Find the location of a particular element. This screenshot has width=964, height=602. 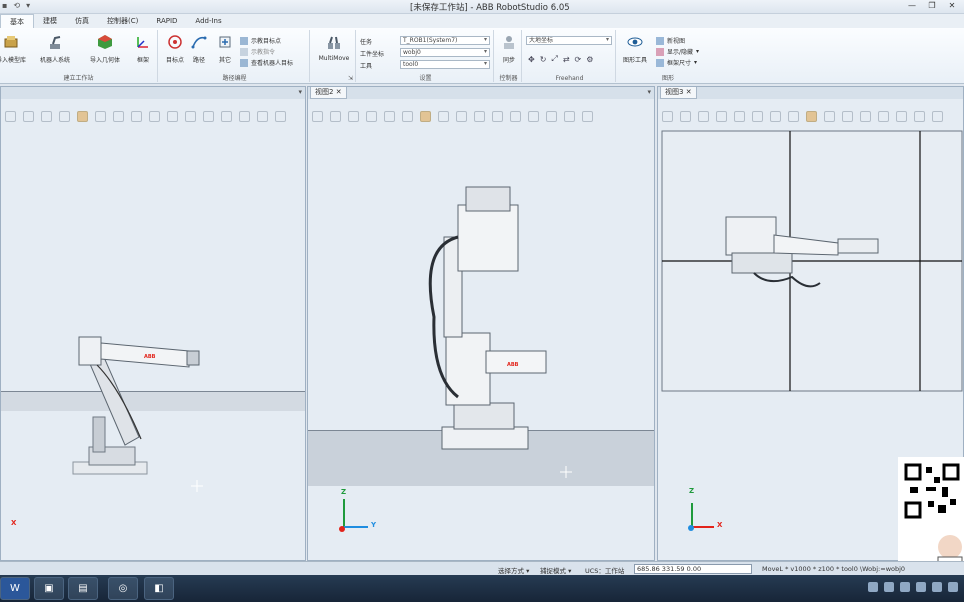

app-icon-2: ▣ is located at coordinates (49, 588).